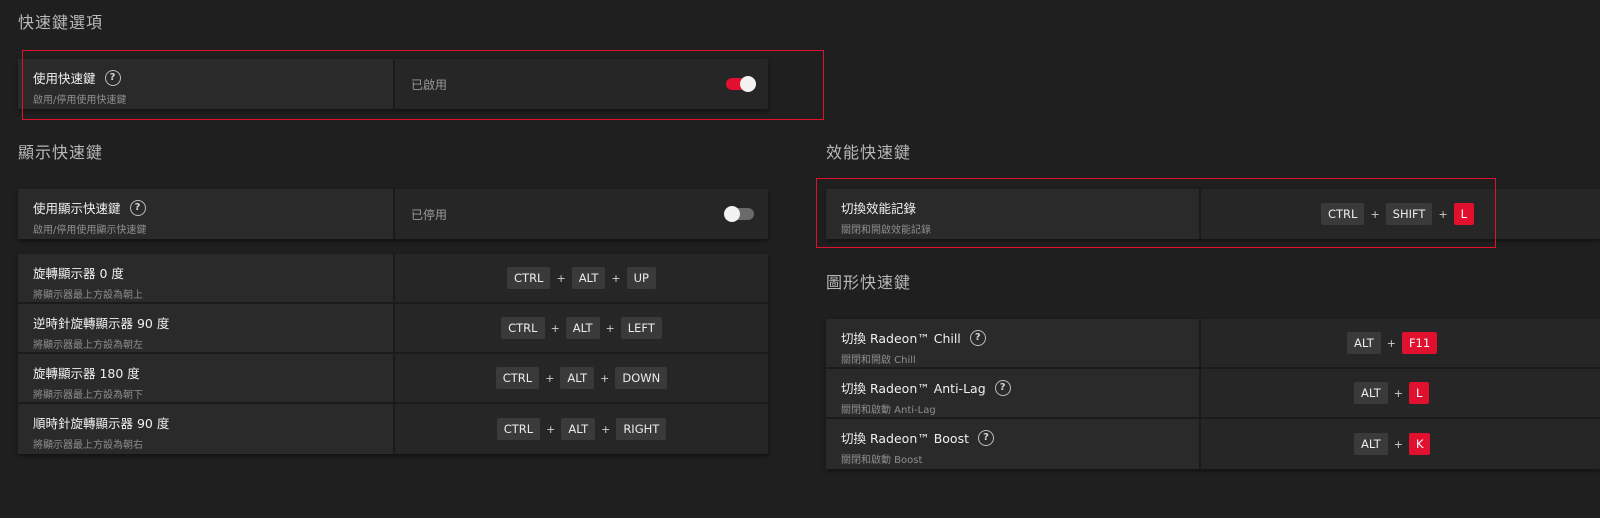 This screenshot has width=1600, height=518. I want to click on hotkey-title: 順時針旋轉顯示器 90 度, so click(101, 423).